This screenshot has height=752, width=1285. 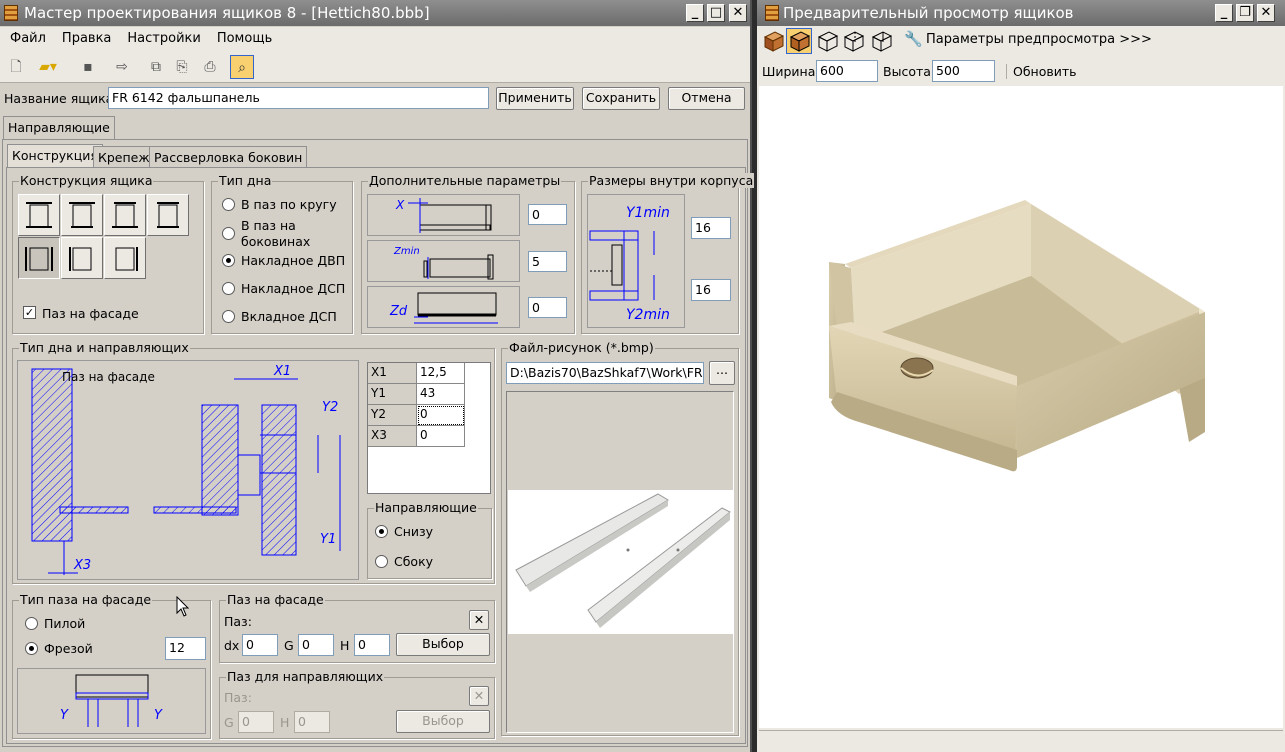 I want to click on y1min-input: 16, so click(x=711, y=228).